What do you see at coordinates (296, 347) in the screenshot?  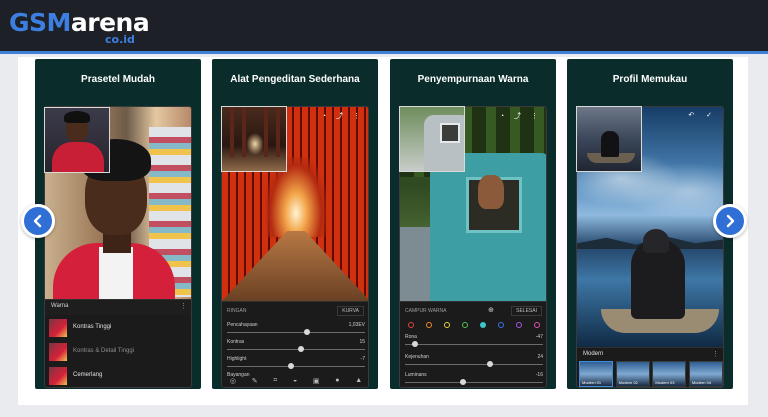 I see `contrast-slider: Kontras 15` at bounding box center [296, 347].